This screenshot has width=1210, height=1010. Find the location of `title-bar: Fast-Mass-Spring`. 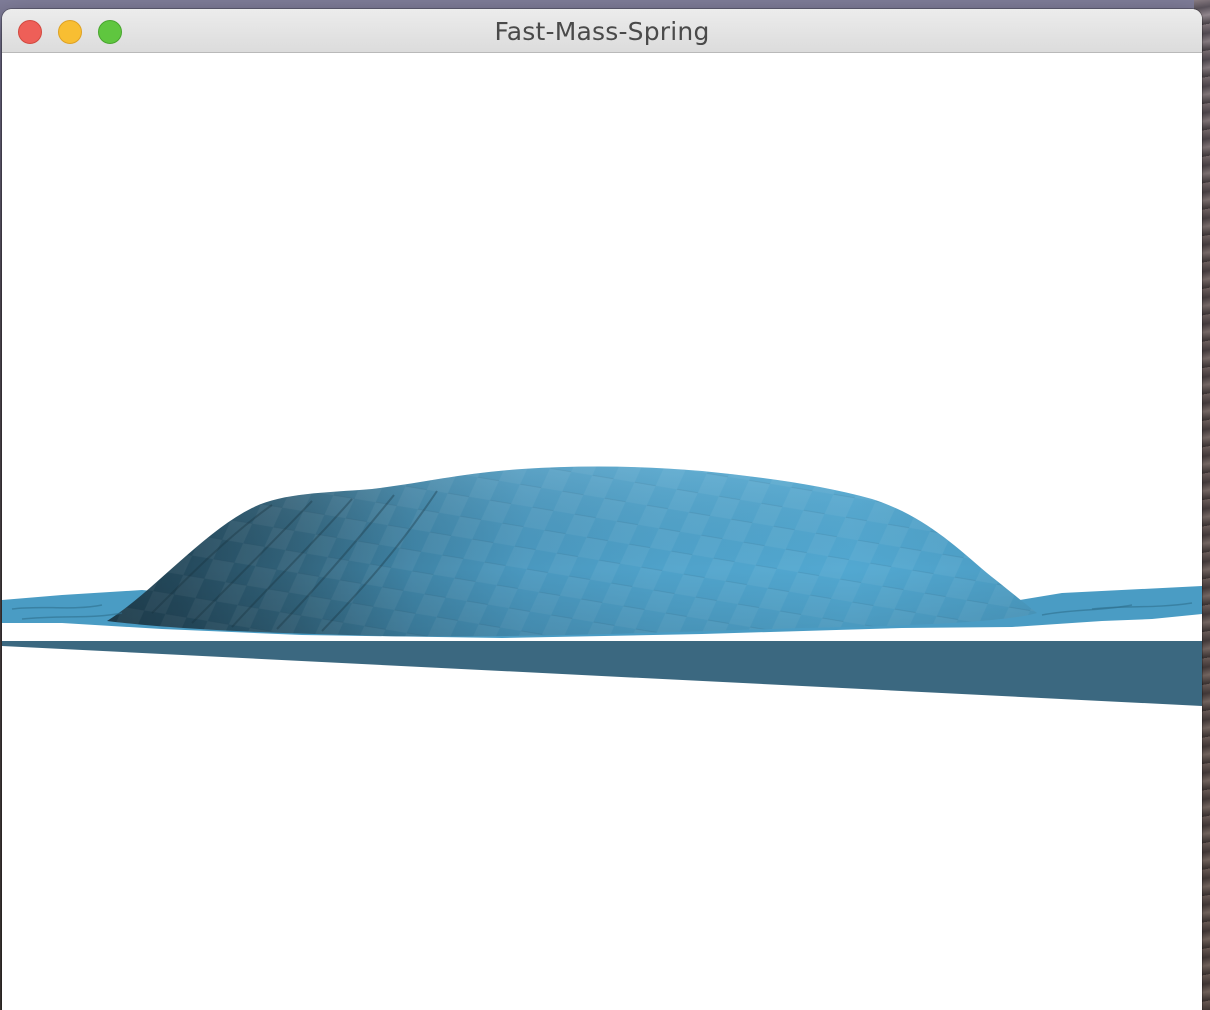

title-bar: Fast-Mass-Spring is located at coordinates (602, 31).